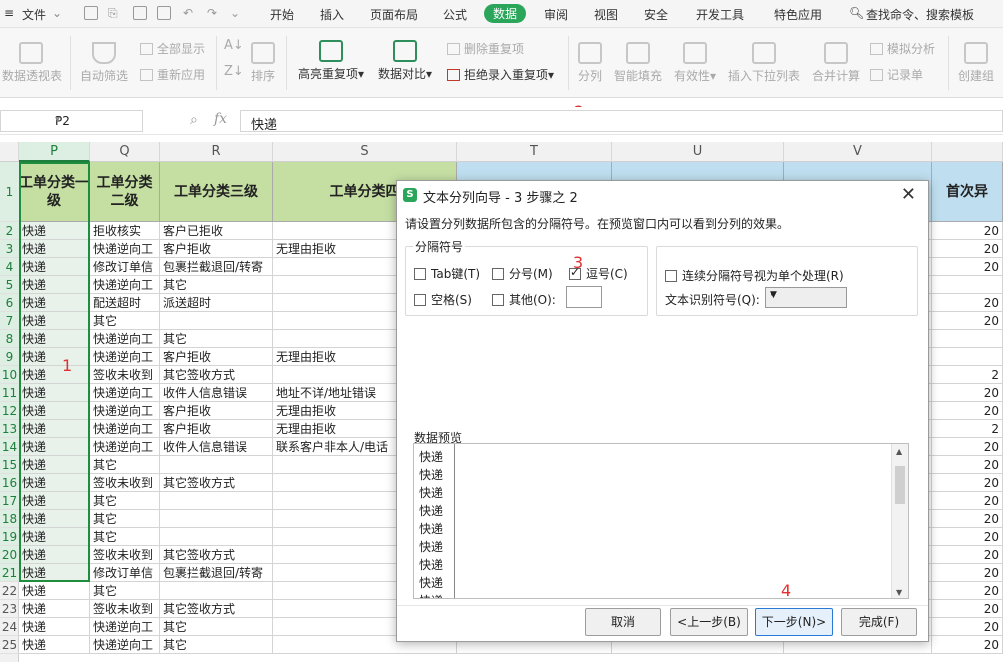  What do you see at coordinates (879, 622) in the screenshot?
I see `finish-button: 完成(F)` at bounding box center [879, 622].